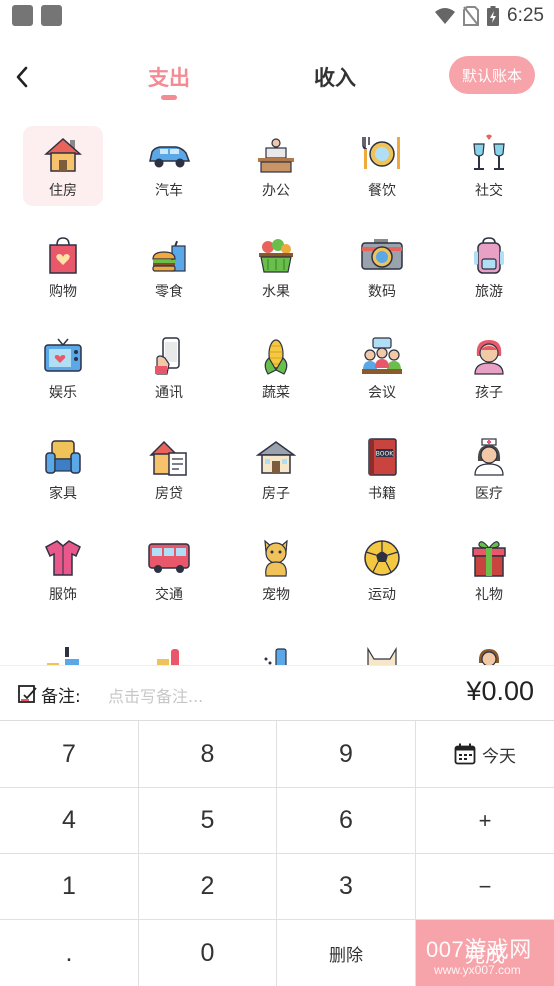 This screenshot has height=986, width=554. I want to click on office-desk-icon, so click(276, 155).